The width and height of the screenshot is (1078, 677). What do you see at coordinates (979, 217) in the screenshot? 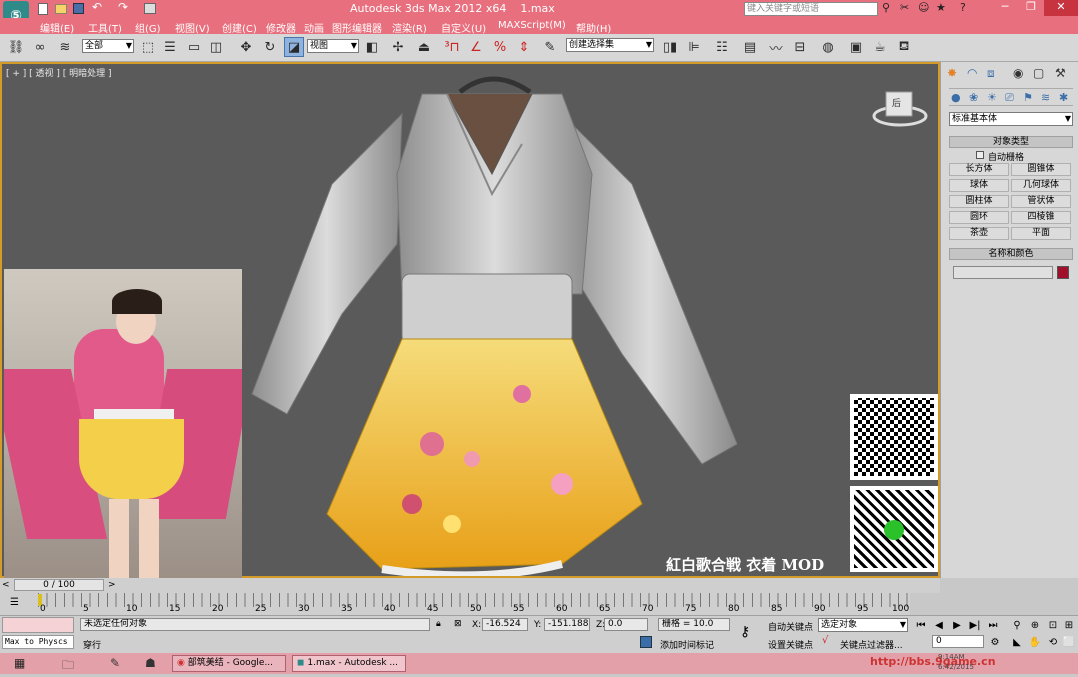
I see `torus-button: 圆环` at bounding box center [979, 217].